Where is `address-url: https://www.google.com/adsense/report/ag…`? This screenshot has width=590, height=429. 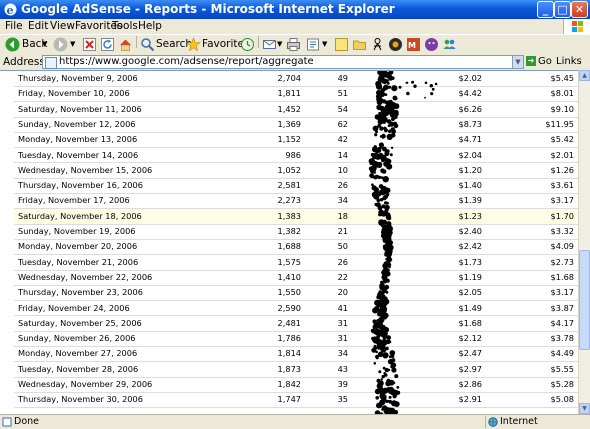 address-url: https://www.google.com/adsense/report/ag… is located at coordinates (186, 62).